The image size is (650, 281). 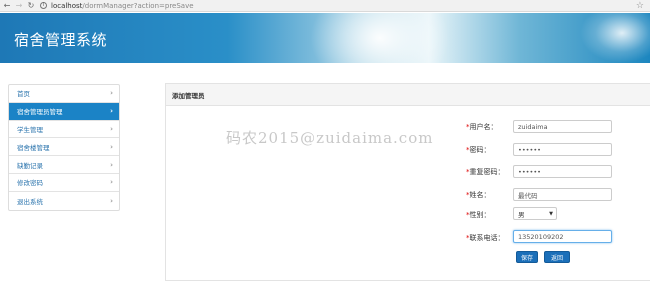 I want to click on sidebar-item-label: 缺勤记录, so click(x=30, y=165).